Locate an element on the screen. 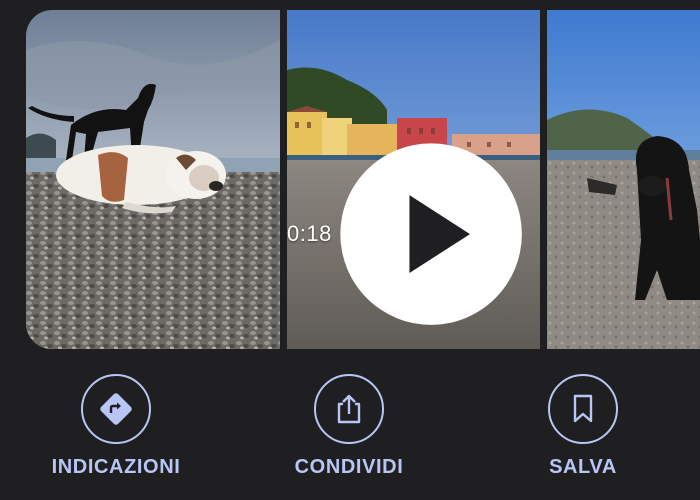 This screenshot has height=500, width=700. photo-thumbnail is located at coordinates (623, 179).